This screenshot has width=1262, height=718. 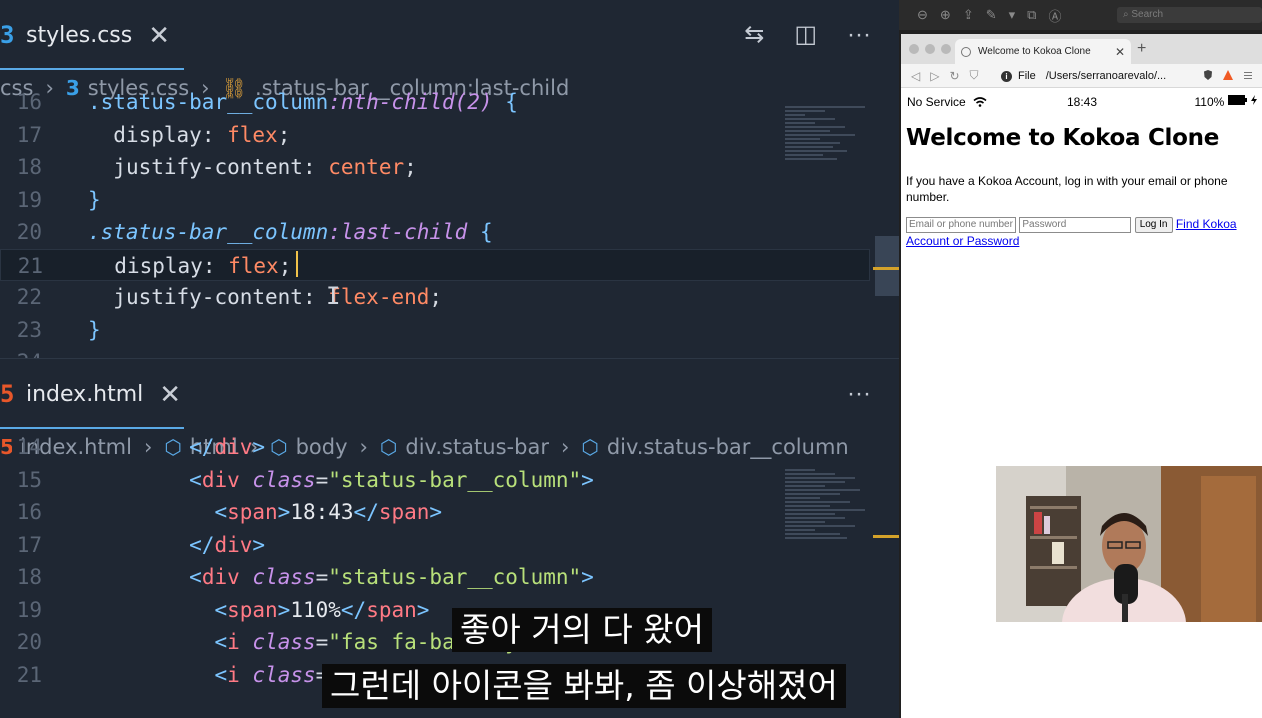 What do you see at coordinates (584, 686) in the screenshot?
I see `subtitle-line-2: 그런데 아이콘을 봐봐, 좀 이상해졌어` at bounding box center [584, 686].